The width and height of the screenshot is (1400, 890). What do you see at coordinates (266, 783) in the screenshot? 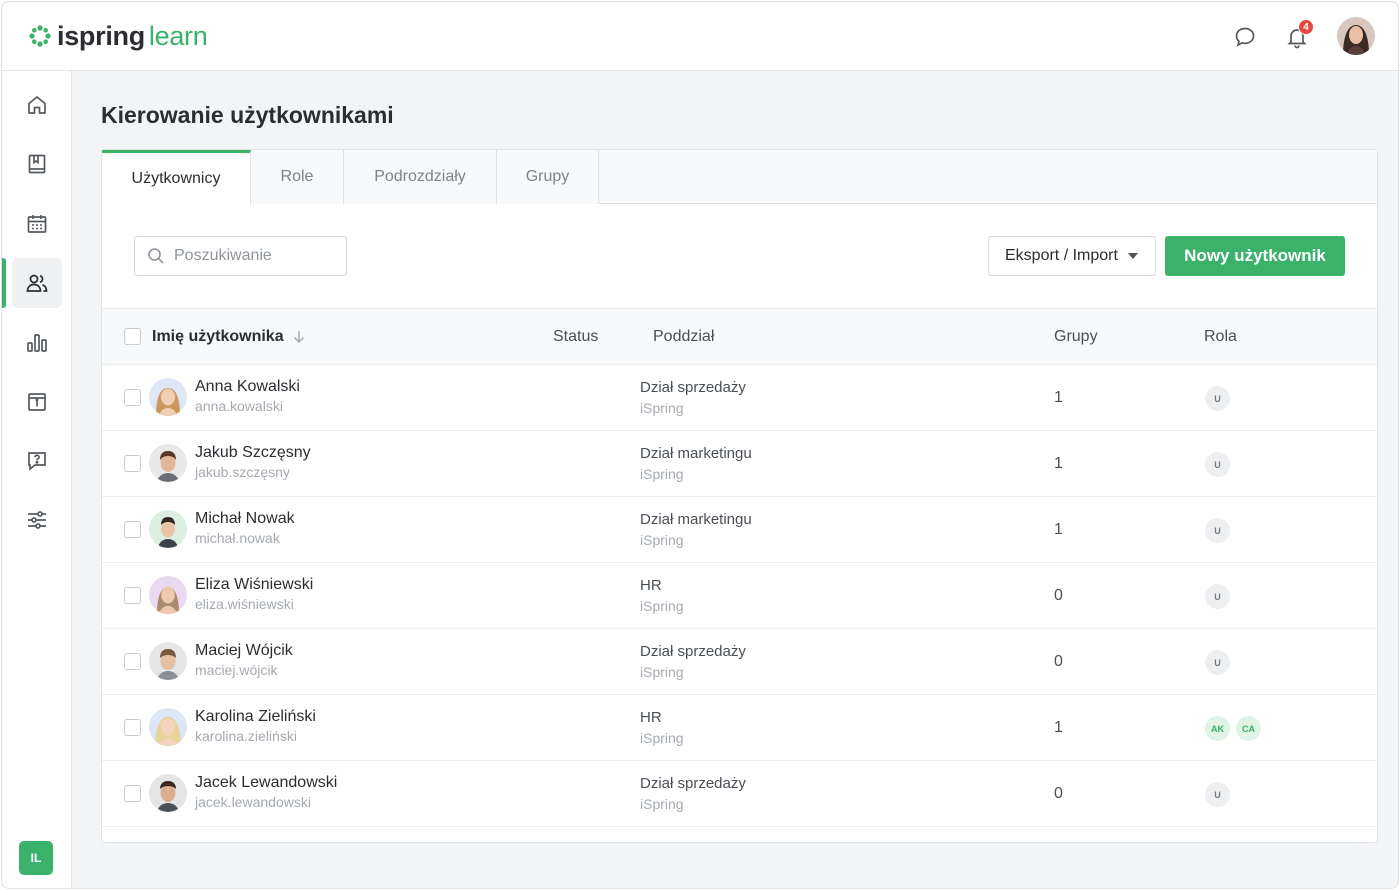
I see `user-name: Jacek Lewandowski` at bounding box center [266, 783].